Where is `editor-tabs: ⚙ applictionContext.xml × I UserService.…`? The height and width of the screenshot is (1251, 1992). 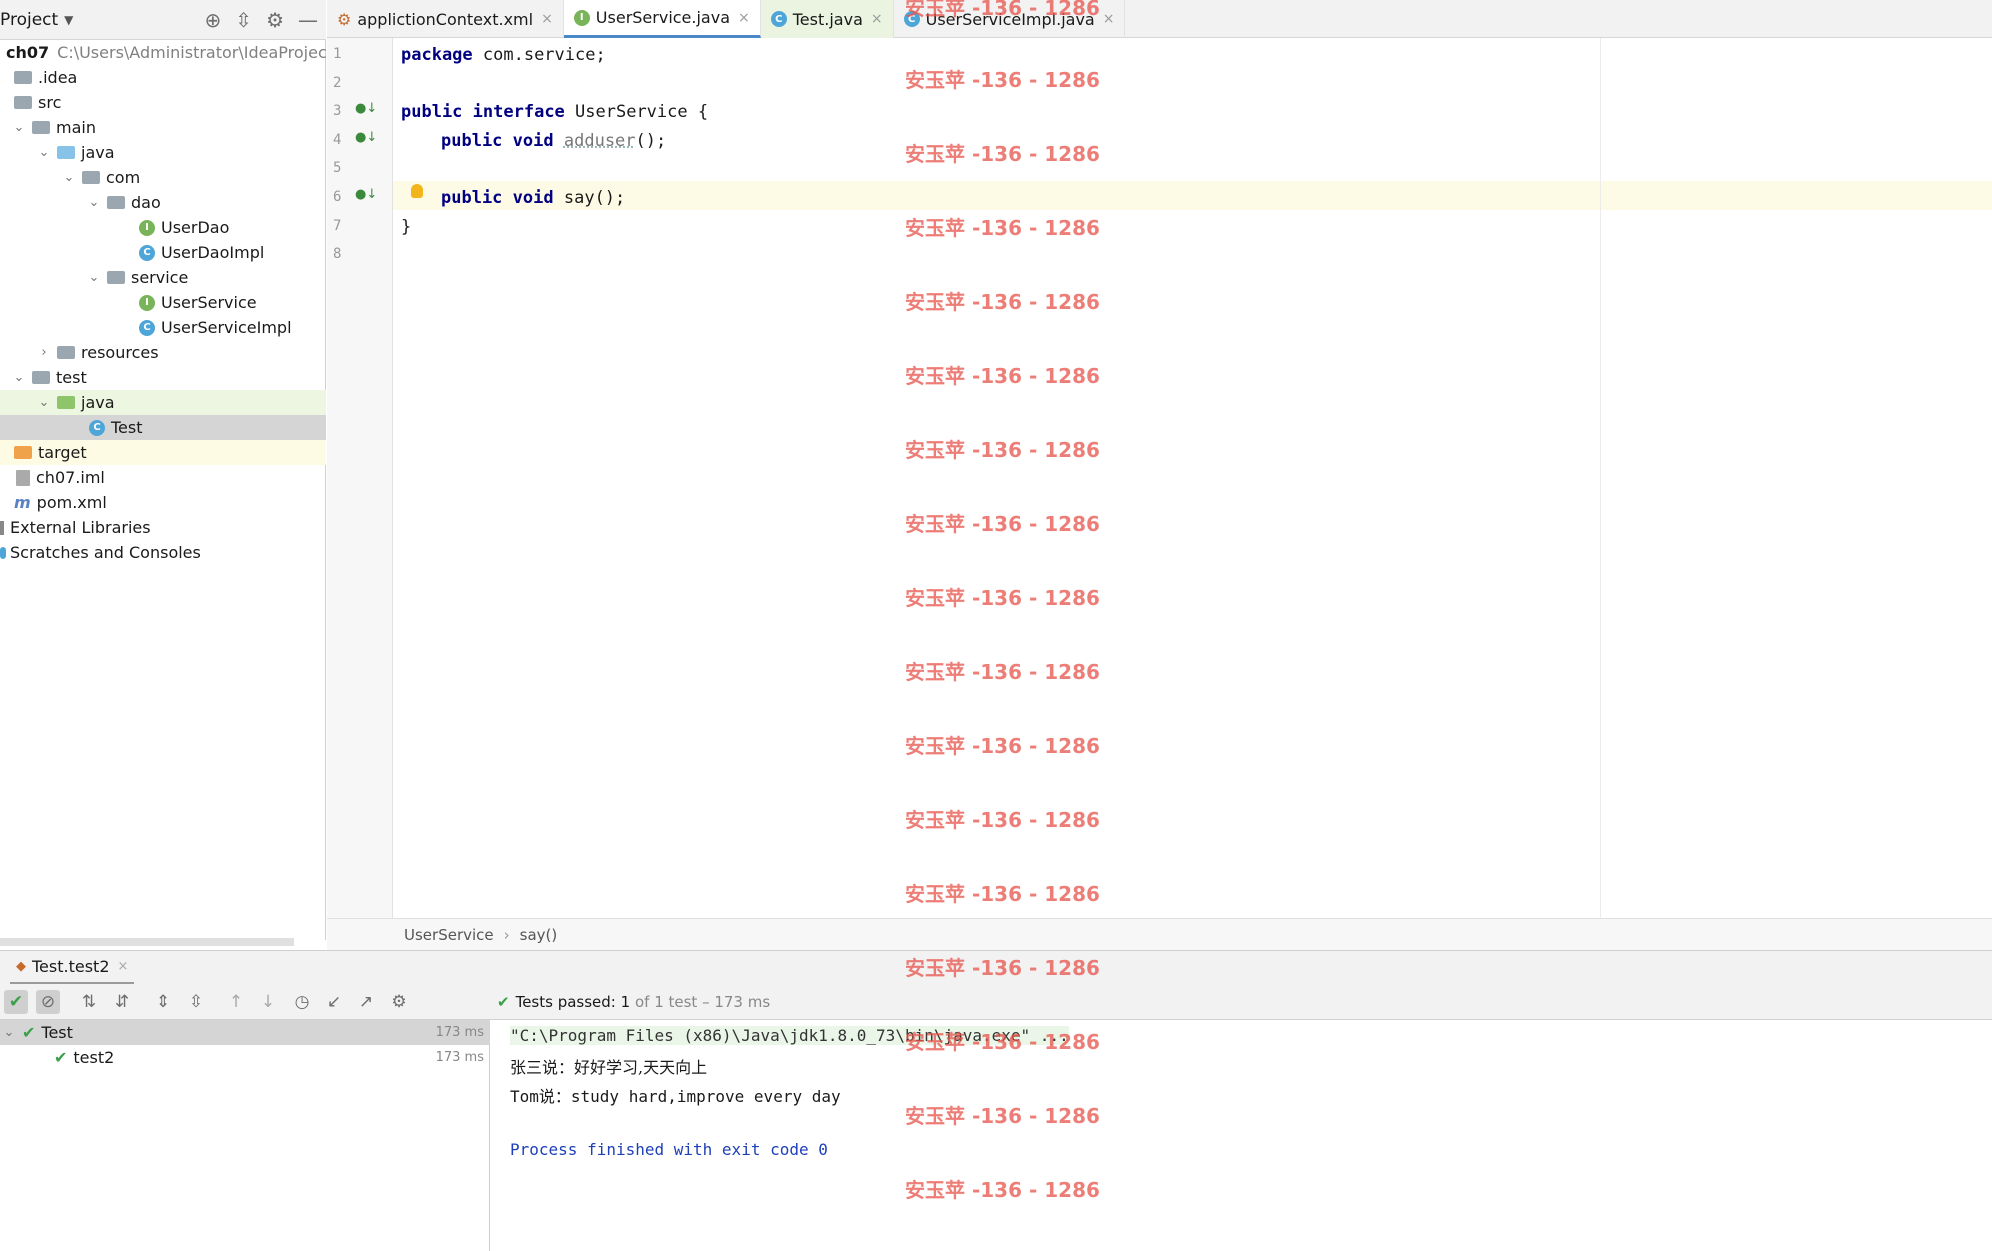 editor-tabs: ⚙ applictionContext.xml × I UserService.… is located at coordinates (1159, 19).